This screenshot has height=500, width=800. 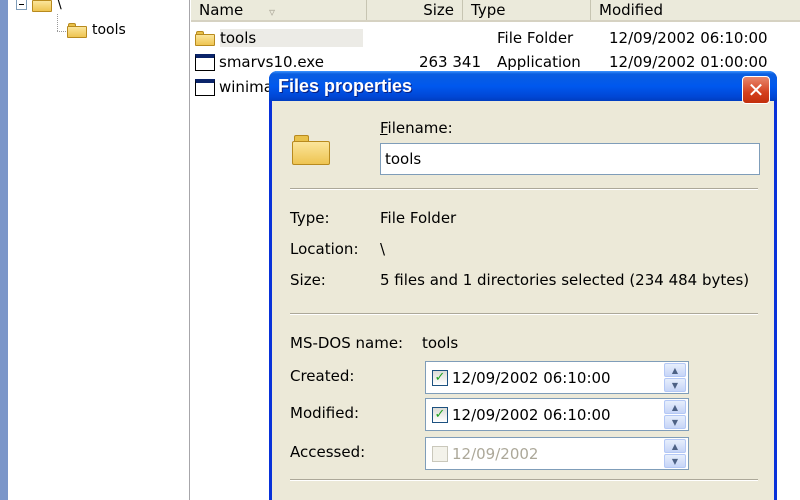 I want to click on column-header-size: Size, so click(x=415, y=10).